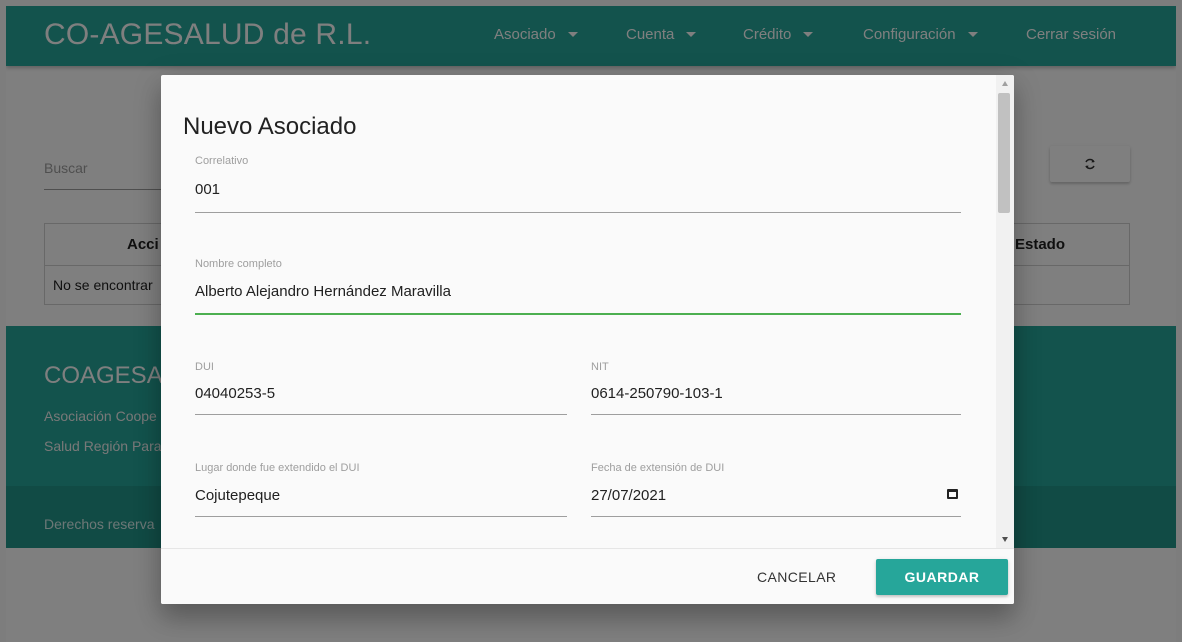  I want to click on cancel-button: CANCELAR, so click(796, 577).